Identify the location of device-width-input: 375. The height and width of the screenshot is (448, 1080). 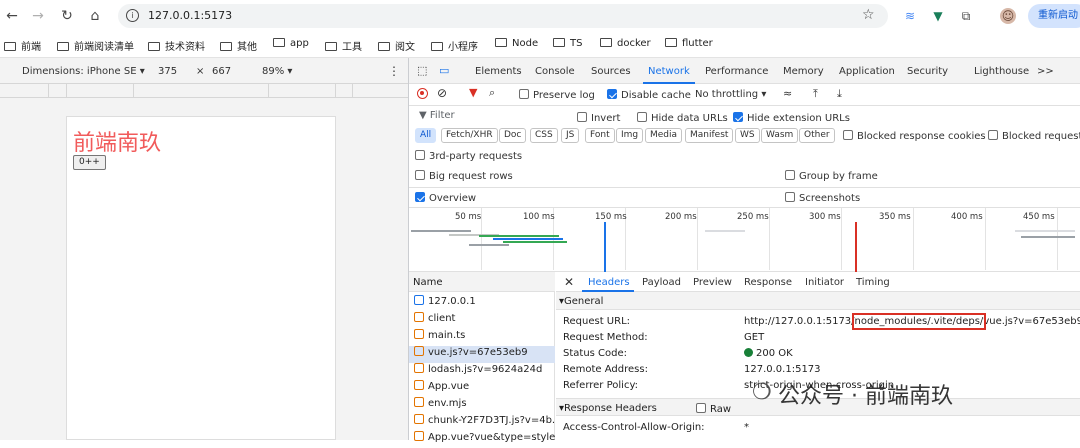
(167, 71).